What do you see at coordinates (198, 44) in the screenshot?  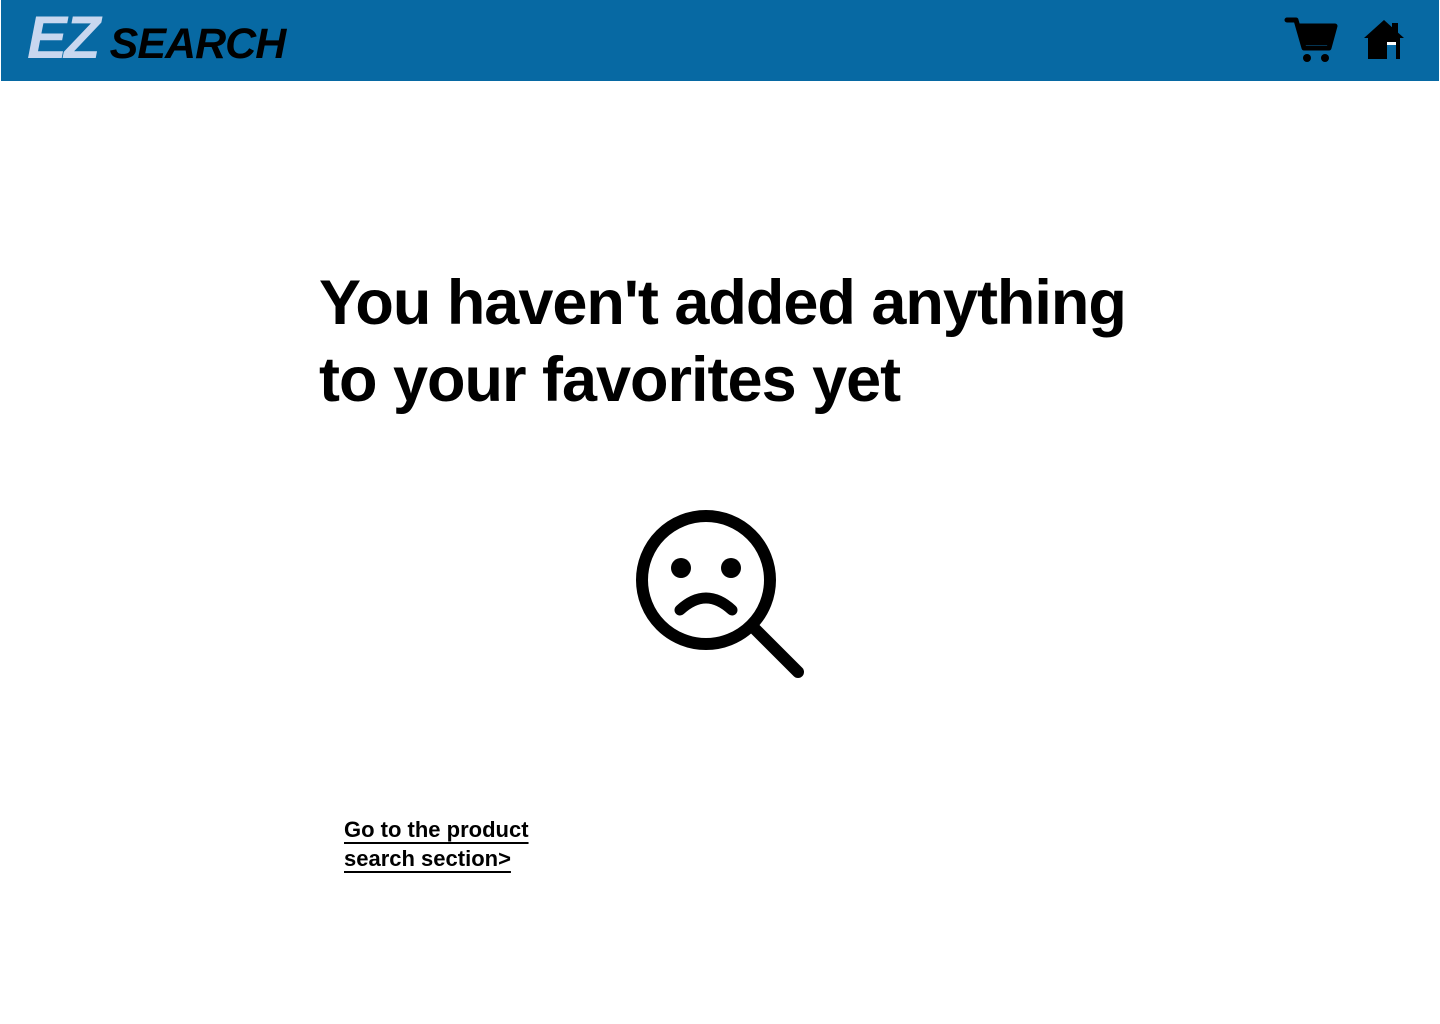 I see `logo-search: SEARCH` at bounding box center [198, 44].